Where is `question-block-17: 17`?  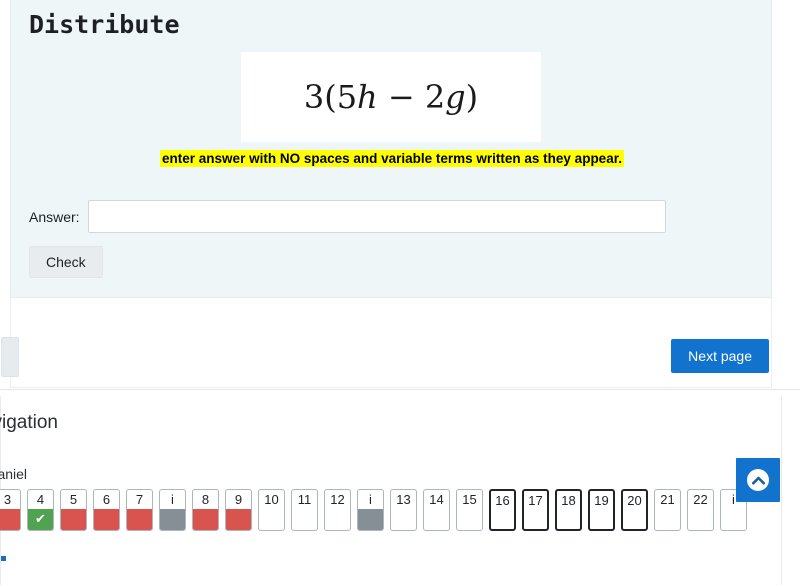 question-block-17: 17 is located at coordinates (535, 510).